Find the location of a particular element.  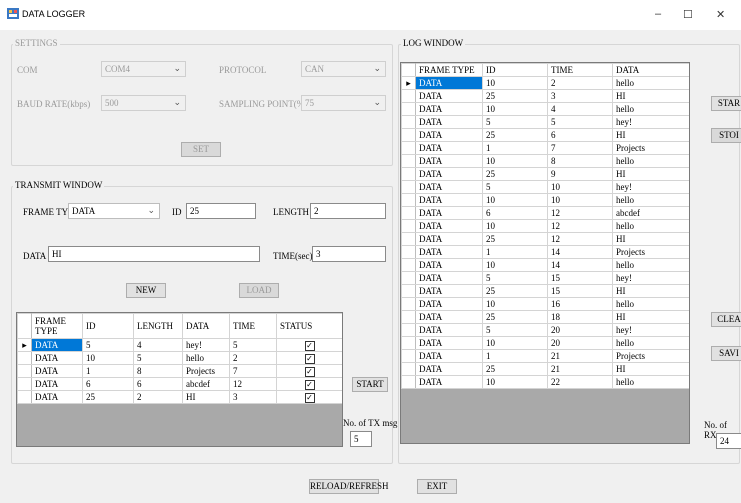

table-row: DATA 10 16 hello is located at coordinates (545, 304).